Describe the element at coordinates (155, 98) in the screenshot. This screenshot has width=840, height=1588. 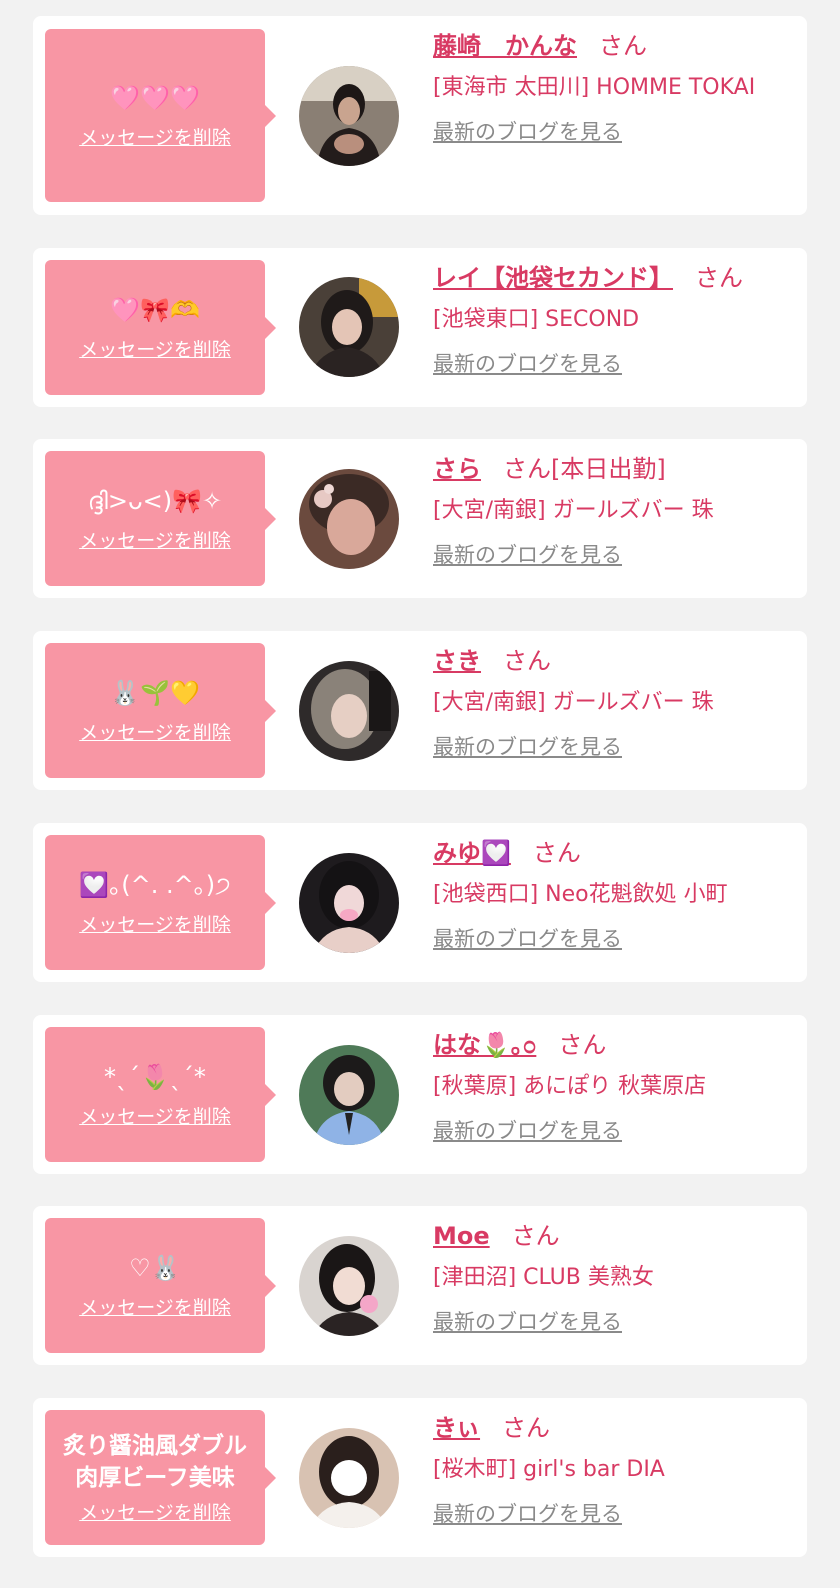
I see `message-text: 🩷🩷🩷` at that location.